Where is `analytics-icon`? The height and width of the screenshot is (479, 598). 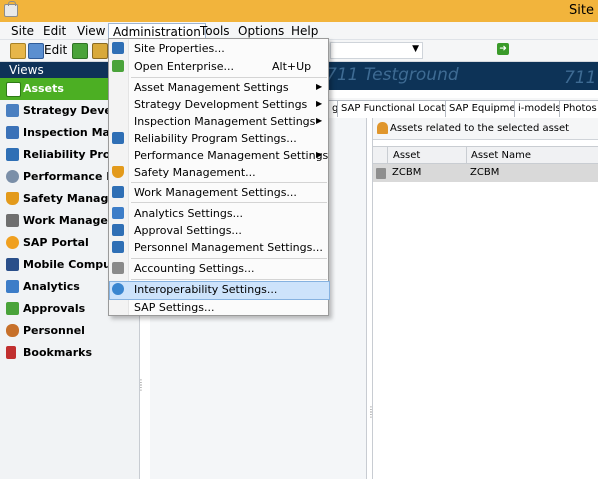
analytics-icon is located at coordinates (12, 286).